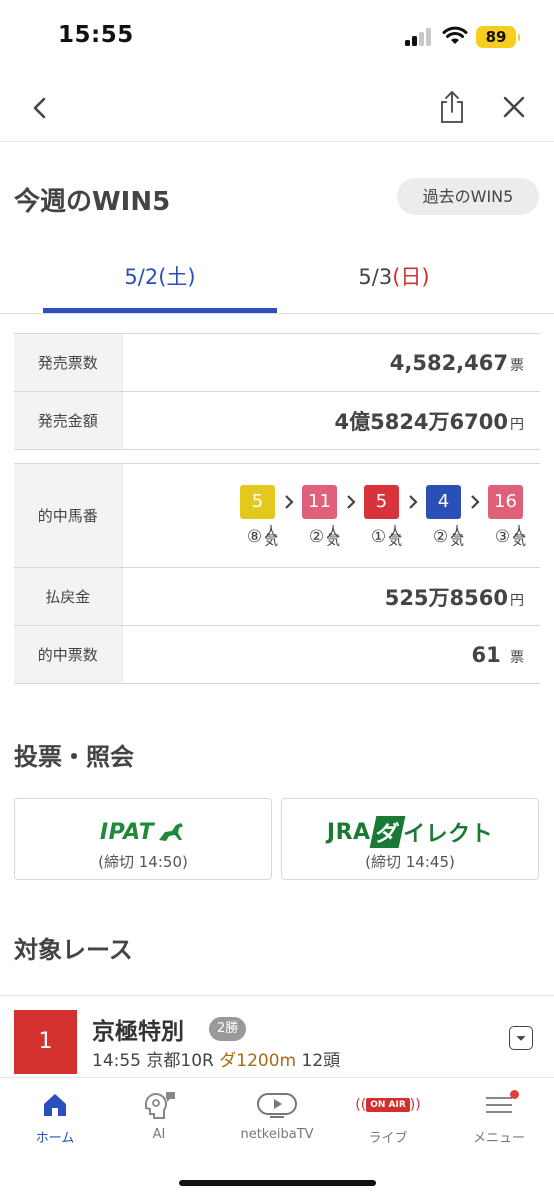 Image resolution: width=554 pixels, height=1199 pixels. What do you see at coordinates (138, 1032) in the screenshot?
I see `race-name: 京極特別` at bounding box center [138, 1032].